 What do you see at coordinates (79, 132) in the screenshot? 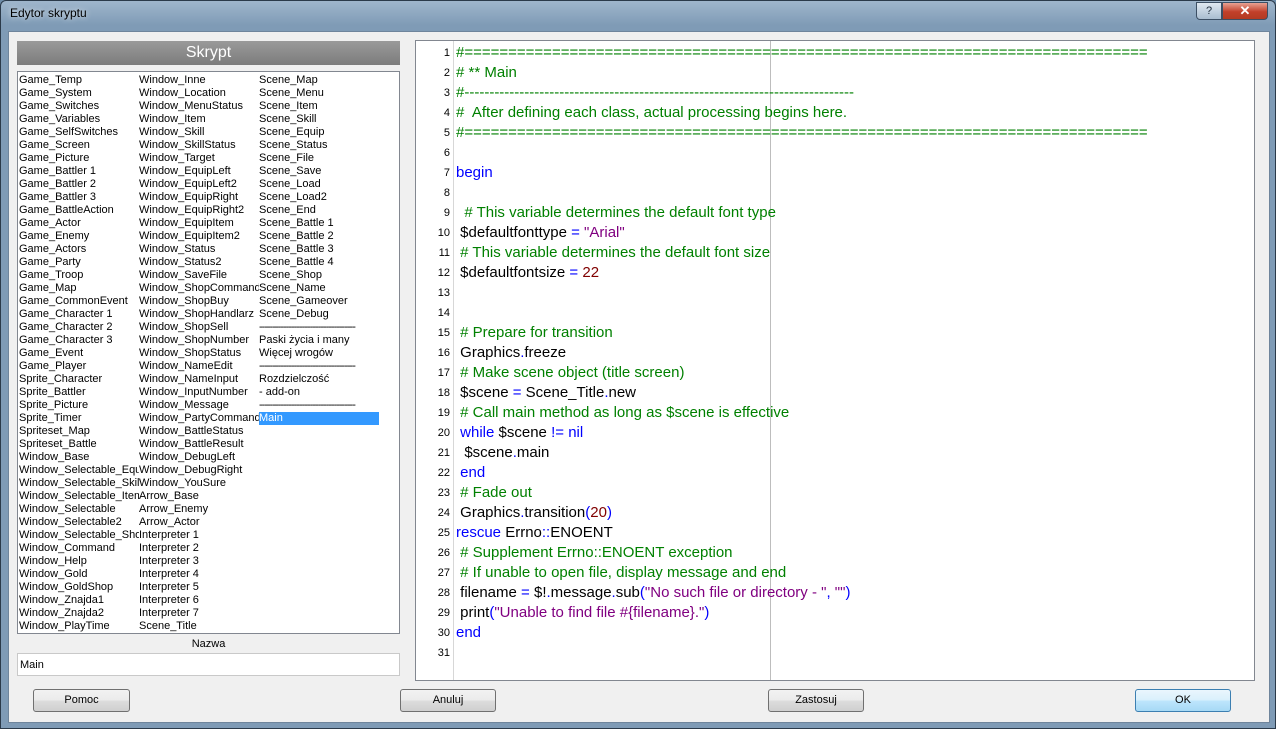
I see `script-list-item: Game_SelfSwitches` at bounding box center [79, 132].